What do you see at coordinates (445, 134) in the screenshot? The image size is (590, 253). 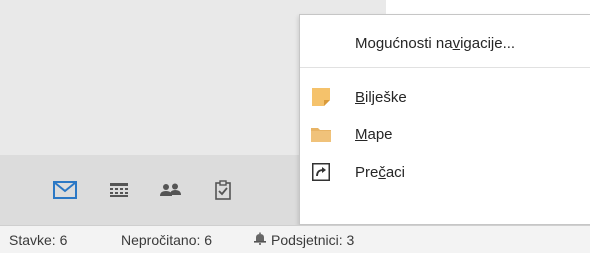 I see `menu-item-folders: Mape` at bounding box center [445, 134].